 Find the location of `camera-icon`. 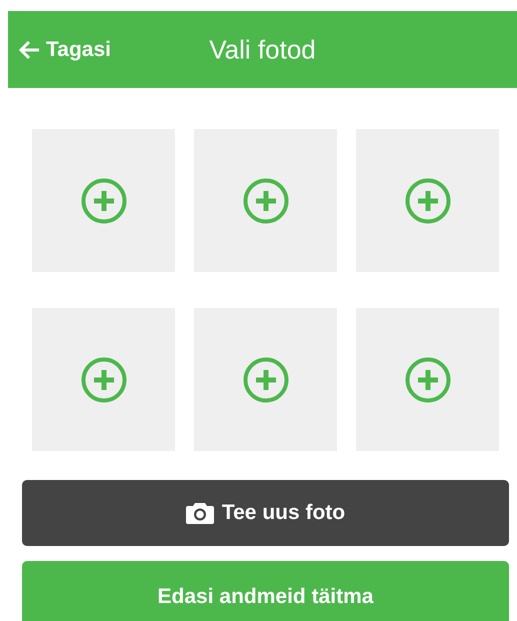

camera-icon is located at coordinates (200, 513).